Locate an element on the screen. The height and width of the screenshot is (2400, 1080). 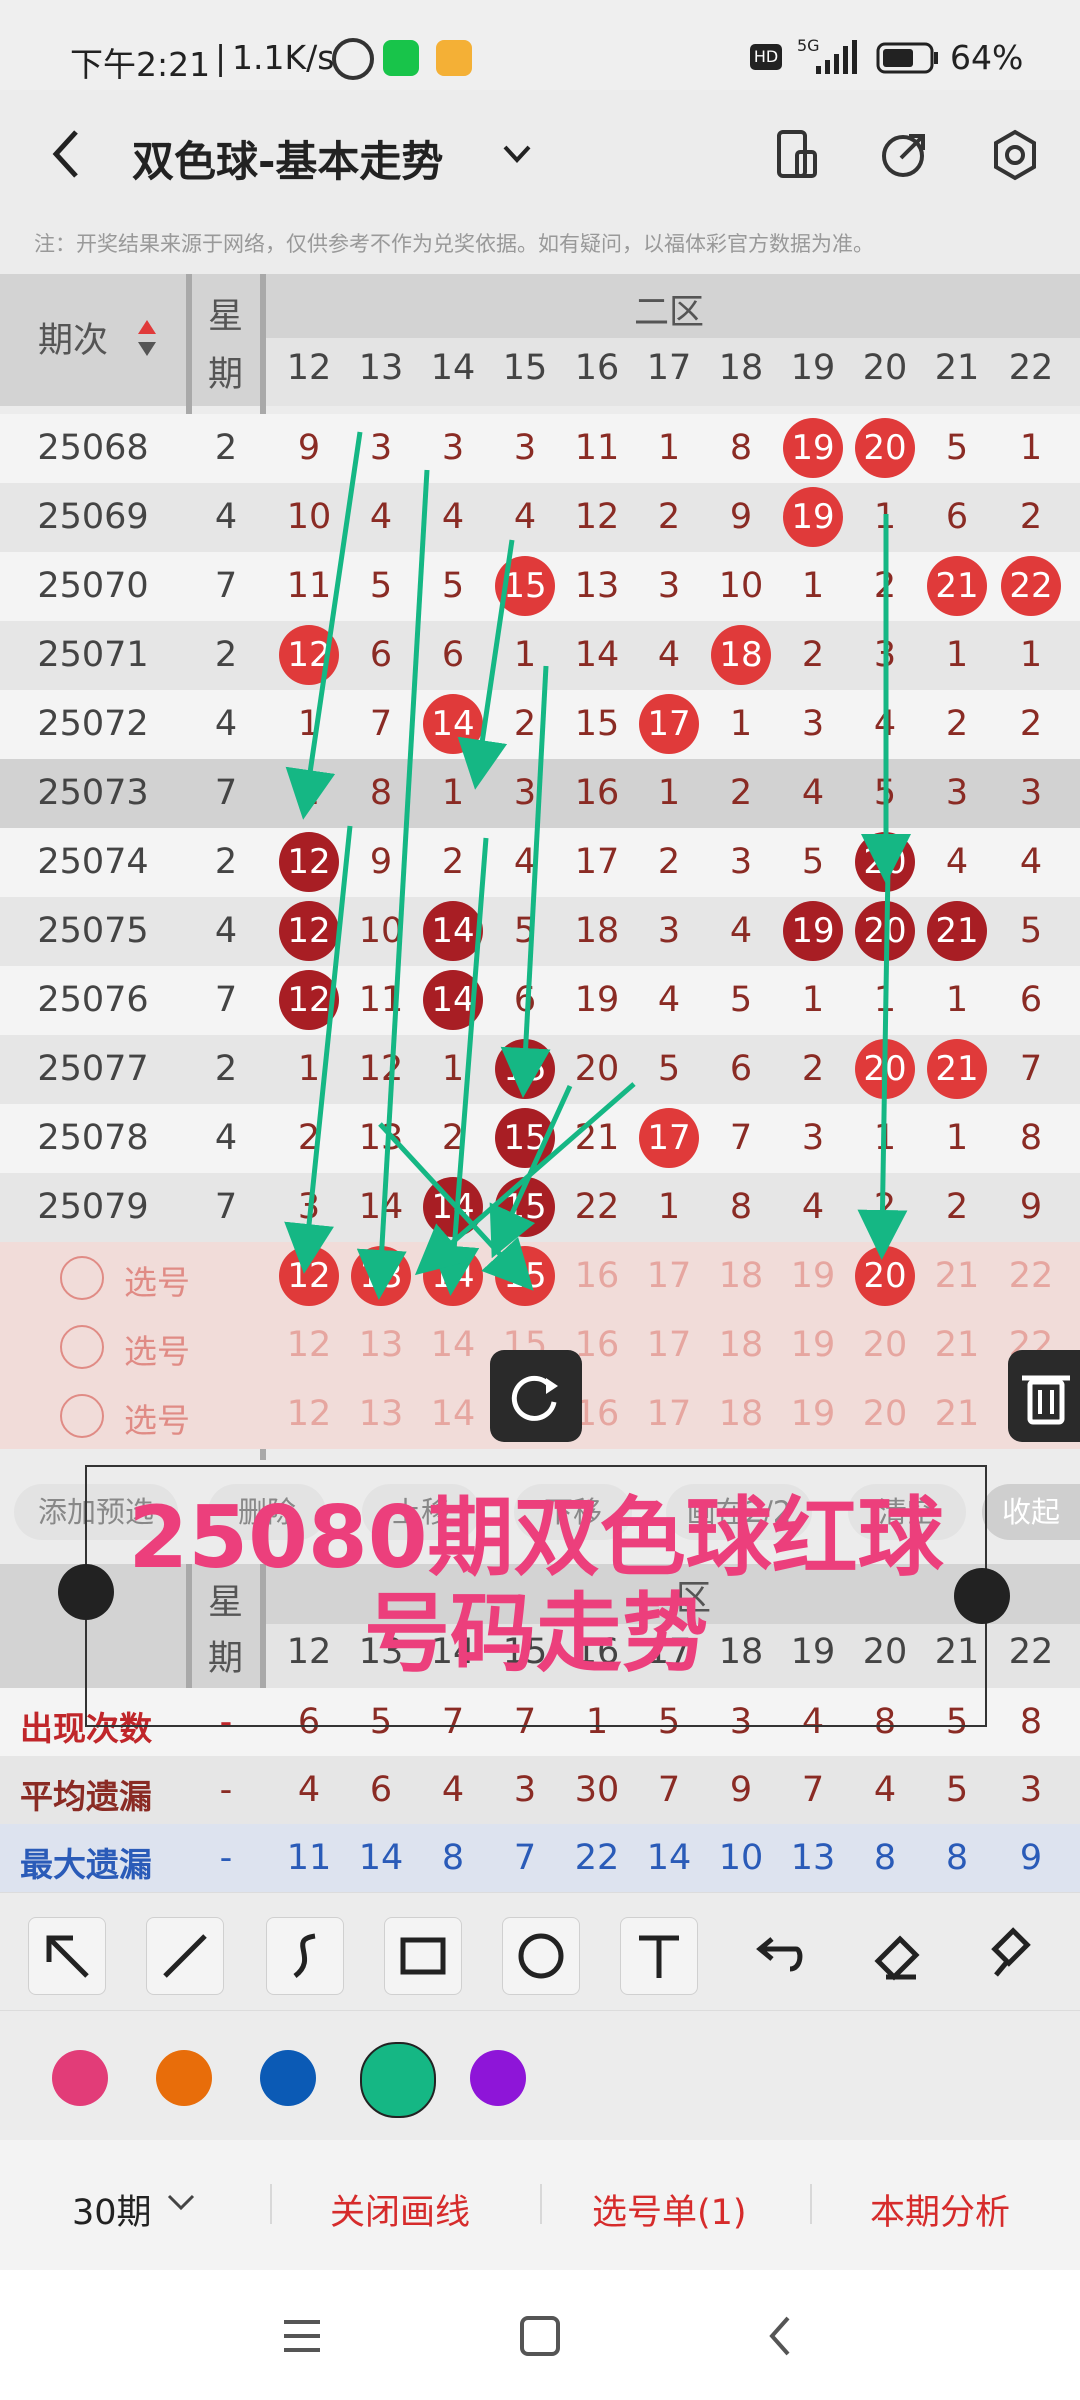
eraser-icon is located at coordinates (896, 1955).